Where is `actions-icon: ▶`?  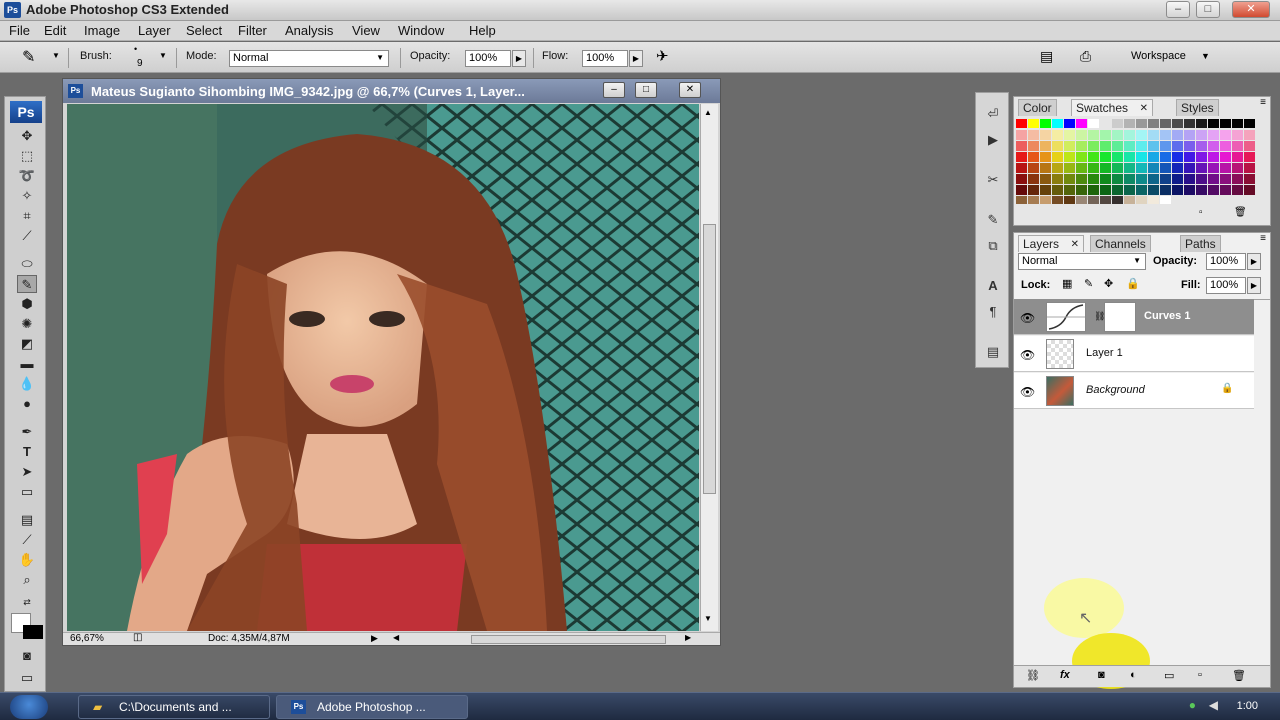 actions-icon: ▶ is located at coordinates (993, 140).